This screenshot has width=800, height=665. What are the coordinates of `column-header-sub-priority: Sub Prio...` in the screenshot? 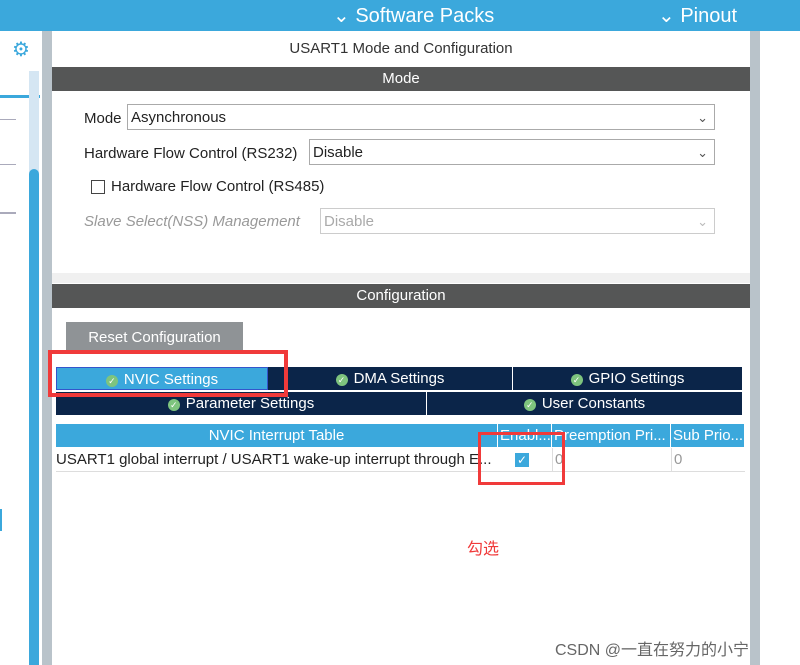 It's located at (708, 435).